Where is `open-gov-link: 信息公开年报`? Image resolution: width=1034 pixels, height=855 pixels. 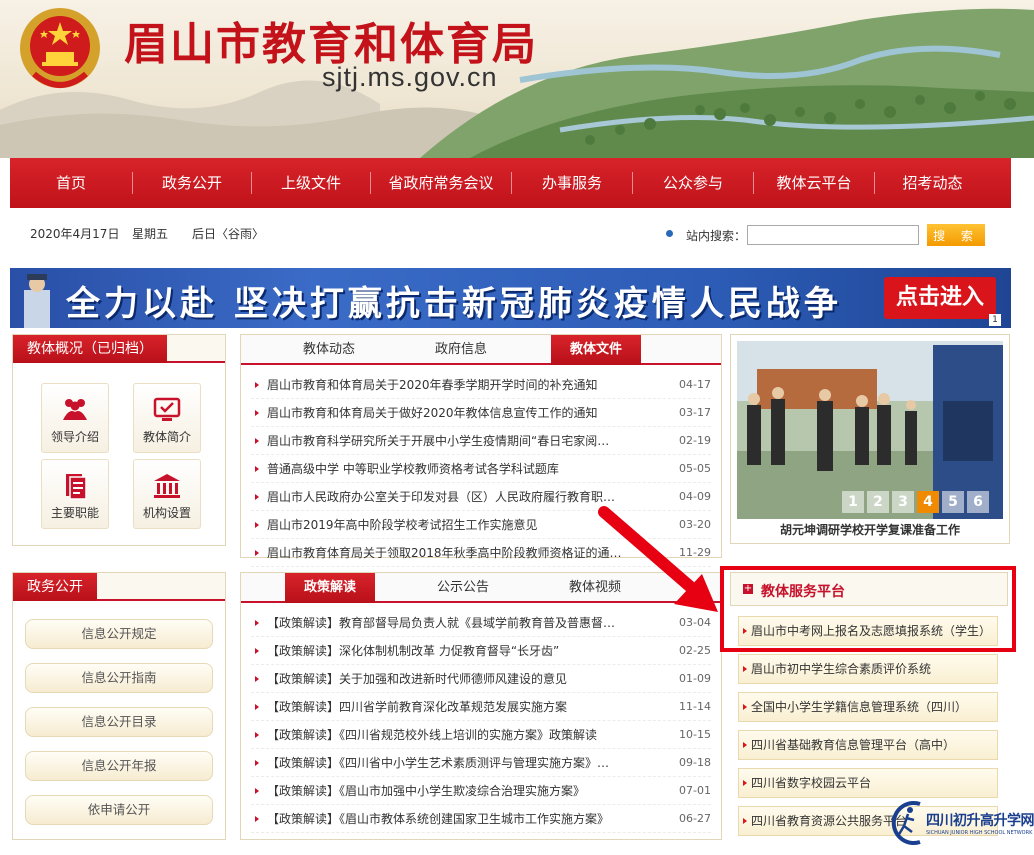 open-gov-link: 信息公开年报 is located at coordinates (119, 766).